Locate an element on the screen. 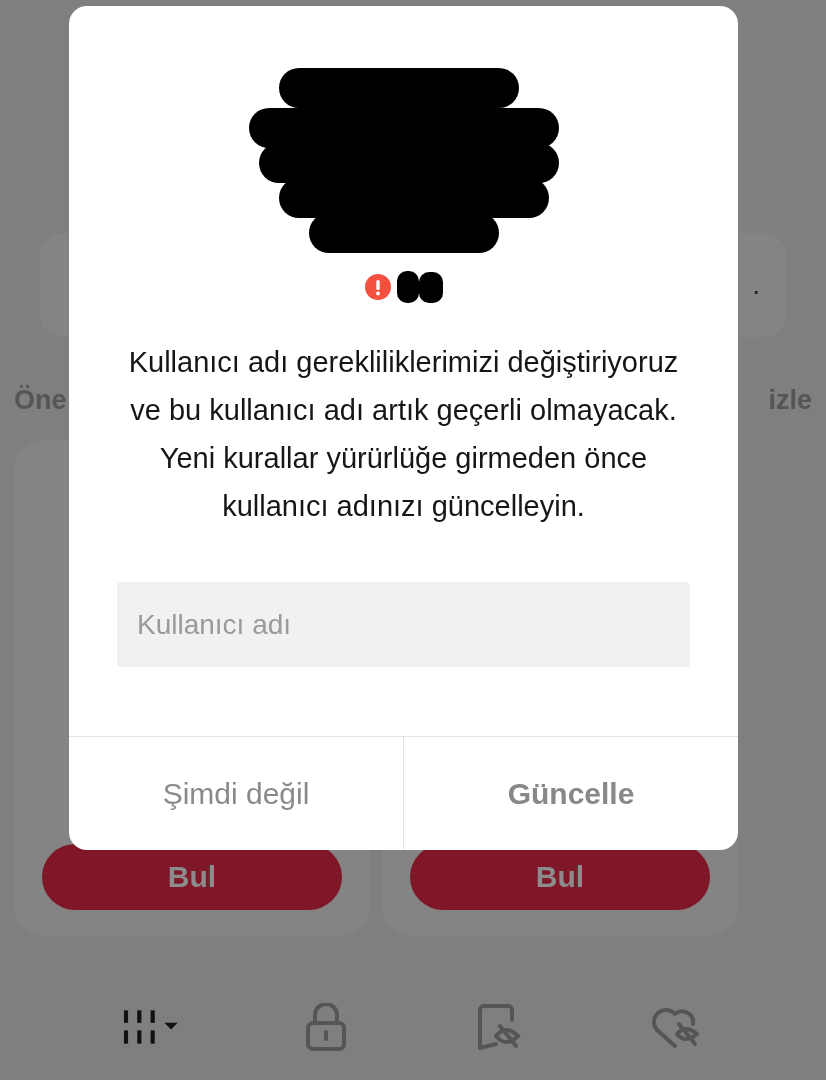 The width and height of the screenshot is (826, 1080). alert-icon is located at coordinates (377, 287).